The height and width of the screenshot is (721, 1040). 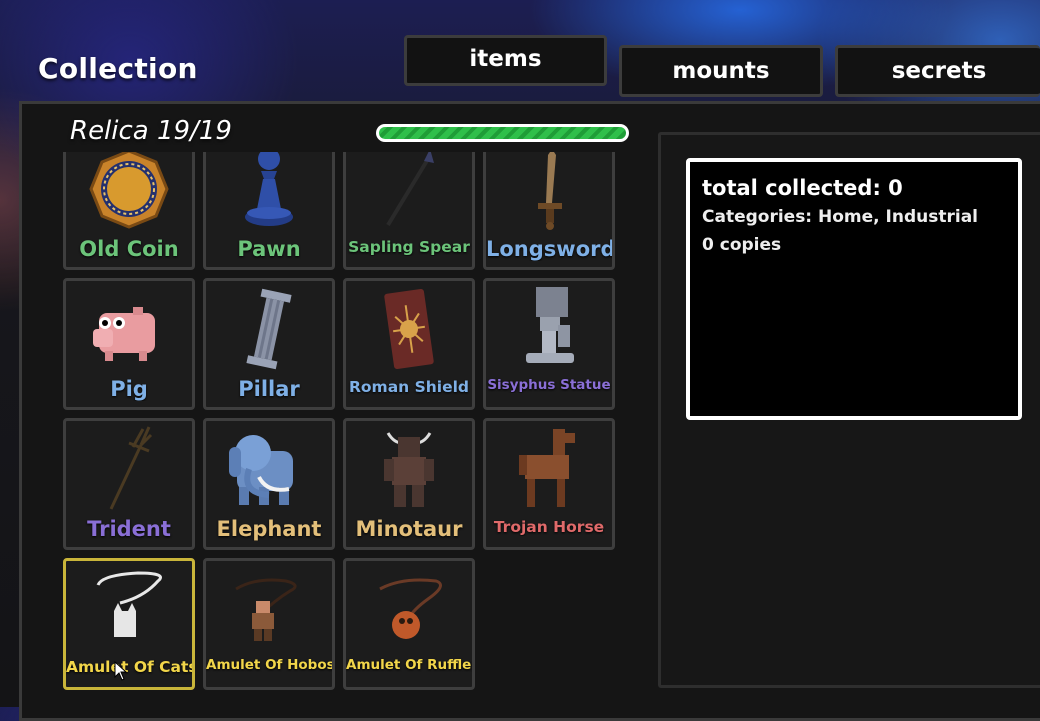 What do you see at coordinates (840, 217) in the screenshot?
I see `categories-text: Categories: Home, Industrial` at bounding box center [840, 217].